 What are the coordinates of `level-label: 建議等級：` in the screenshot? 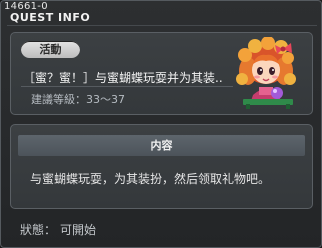 It's located at (58, 99).